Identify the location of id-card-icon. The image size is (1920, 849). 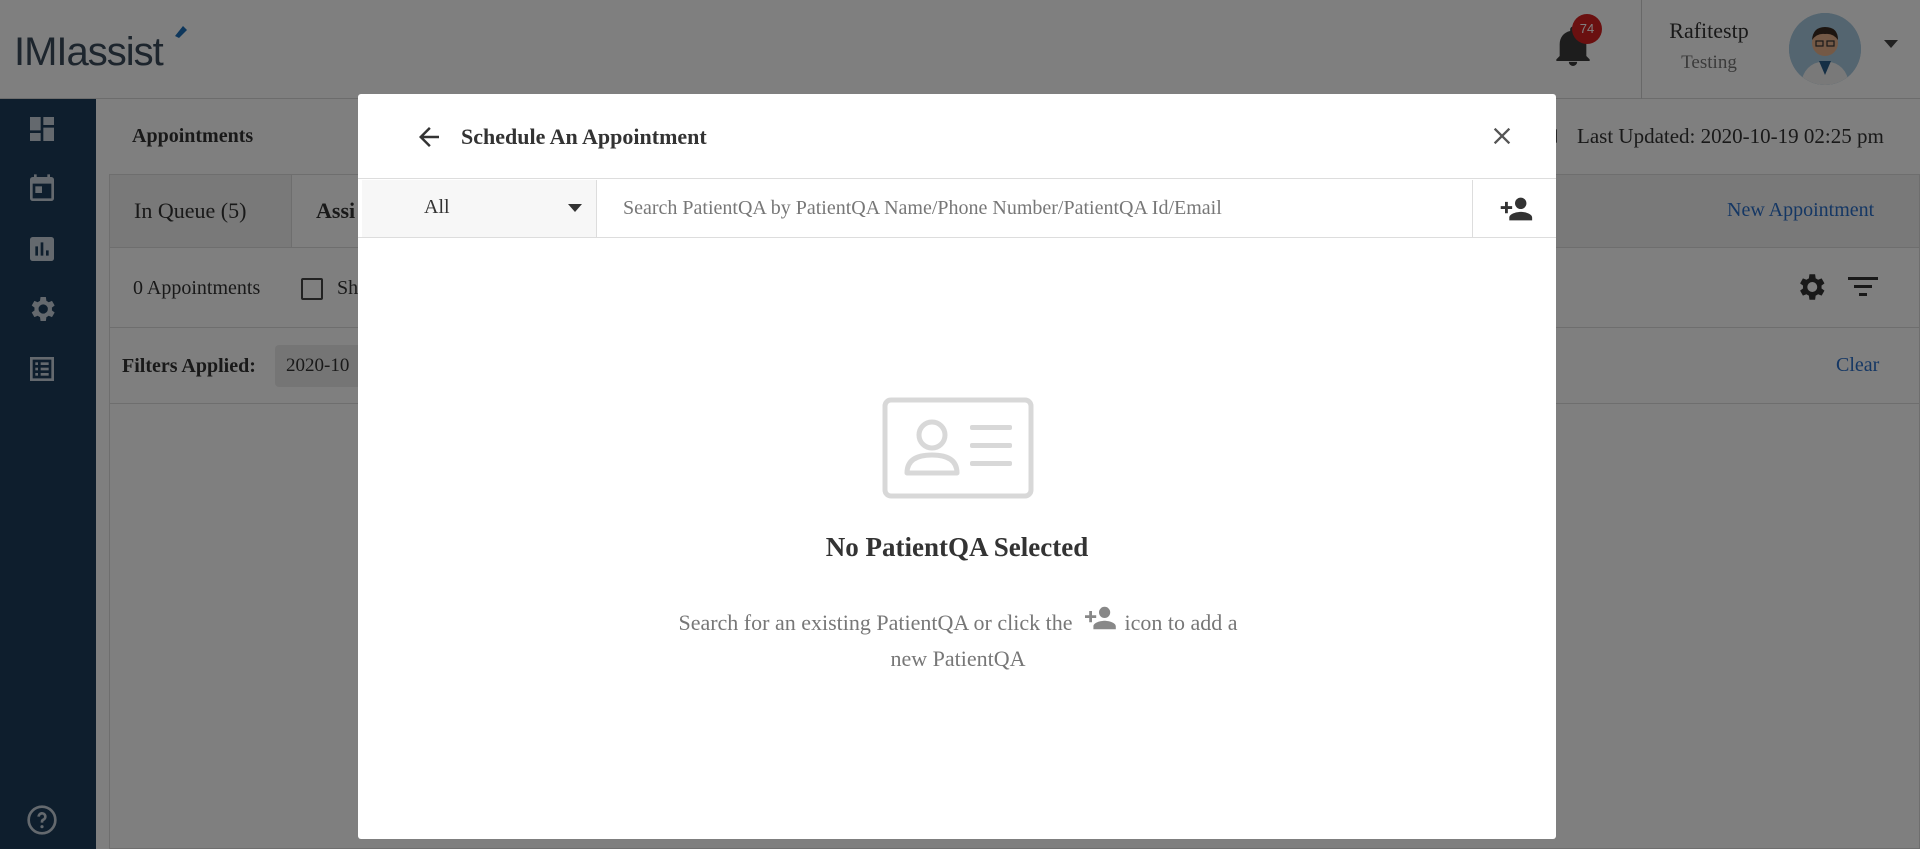
(958, 448).